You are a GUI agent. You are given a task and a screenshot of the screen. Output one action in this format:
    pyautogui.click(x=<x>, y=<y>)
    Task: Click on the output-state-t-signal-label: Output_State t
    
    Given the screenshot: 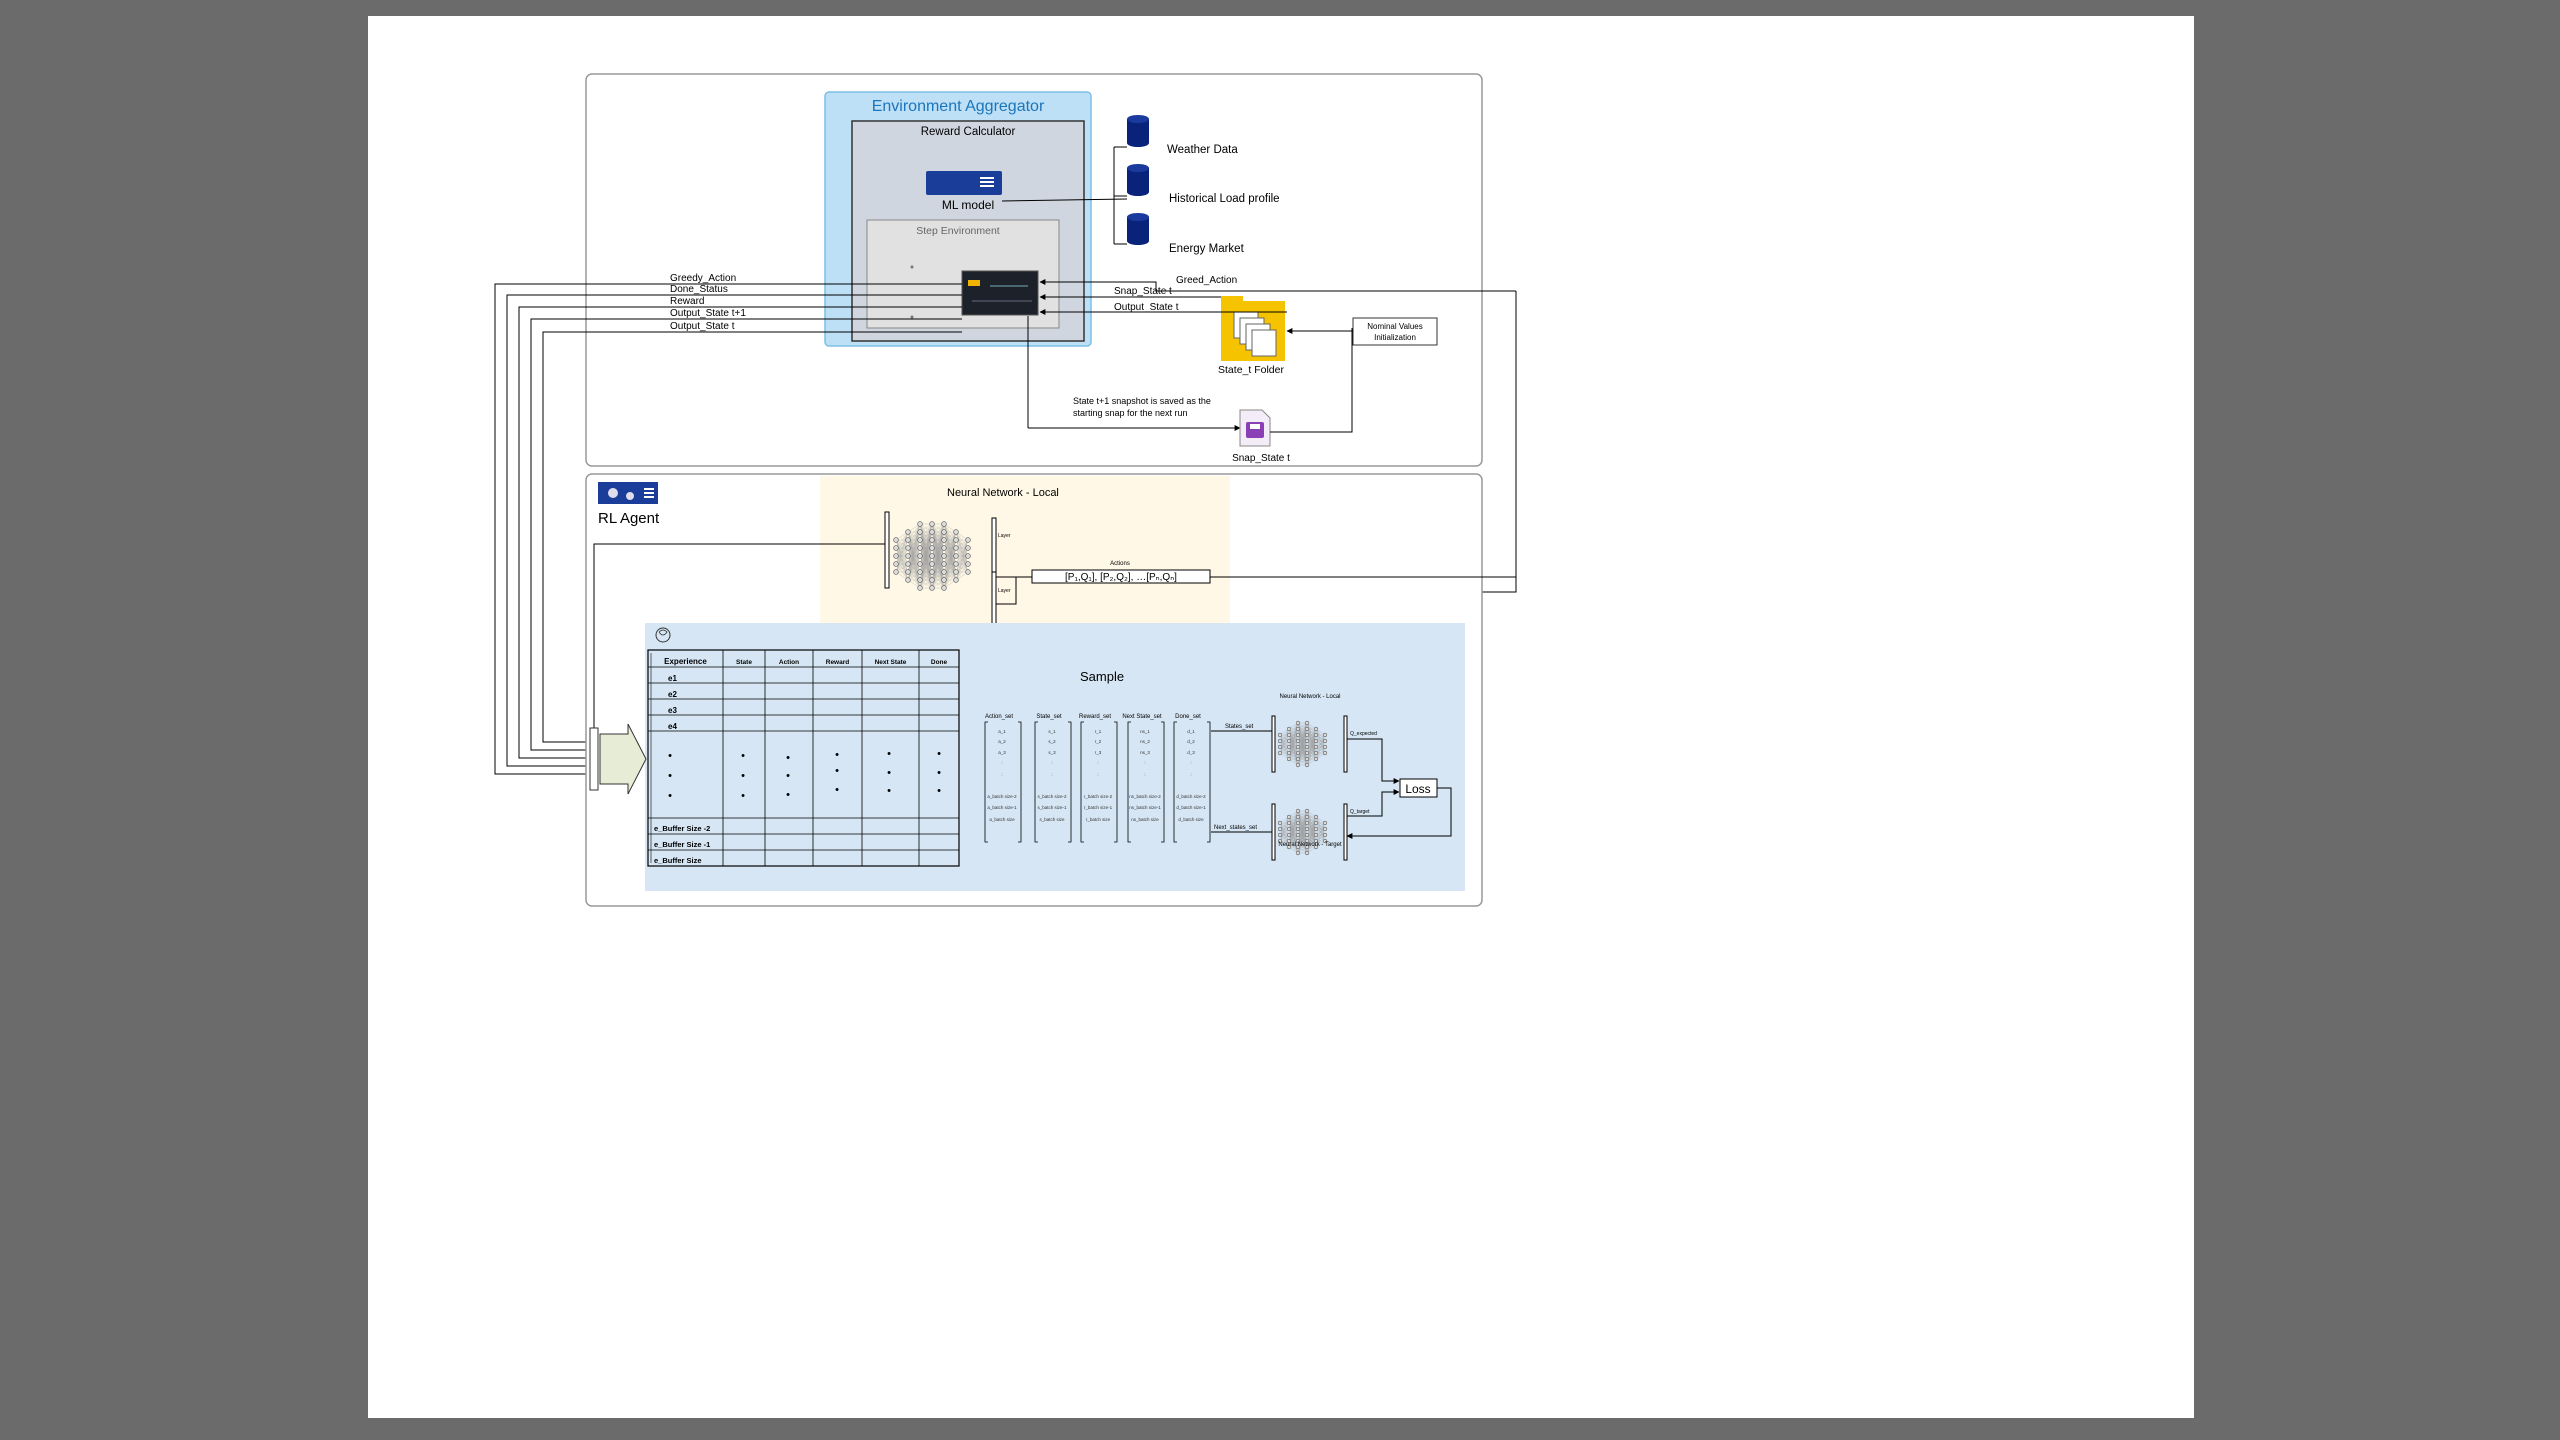 What is the action you would take?
    pyautogui.click(x=702, y=326)
    